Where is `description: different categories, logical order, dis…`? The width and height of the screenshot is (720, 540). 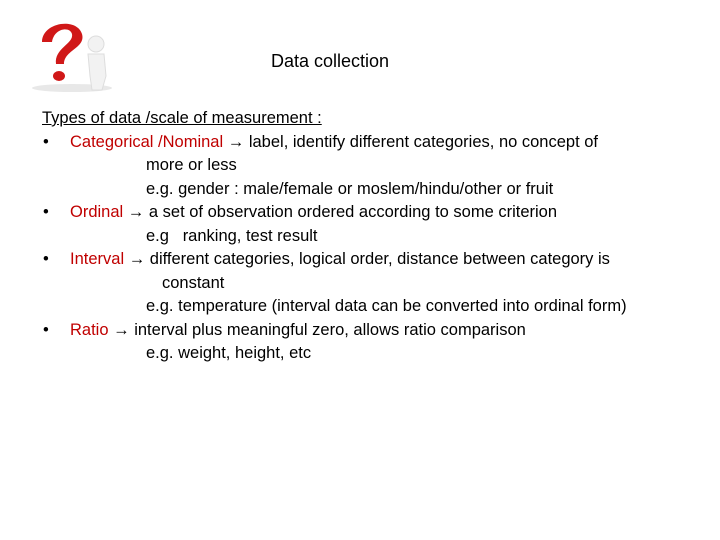
description: different categories, logical order, dis… is located at coordinates (379, 259).